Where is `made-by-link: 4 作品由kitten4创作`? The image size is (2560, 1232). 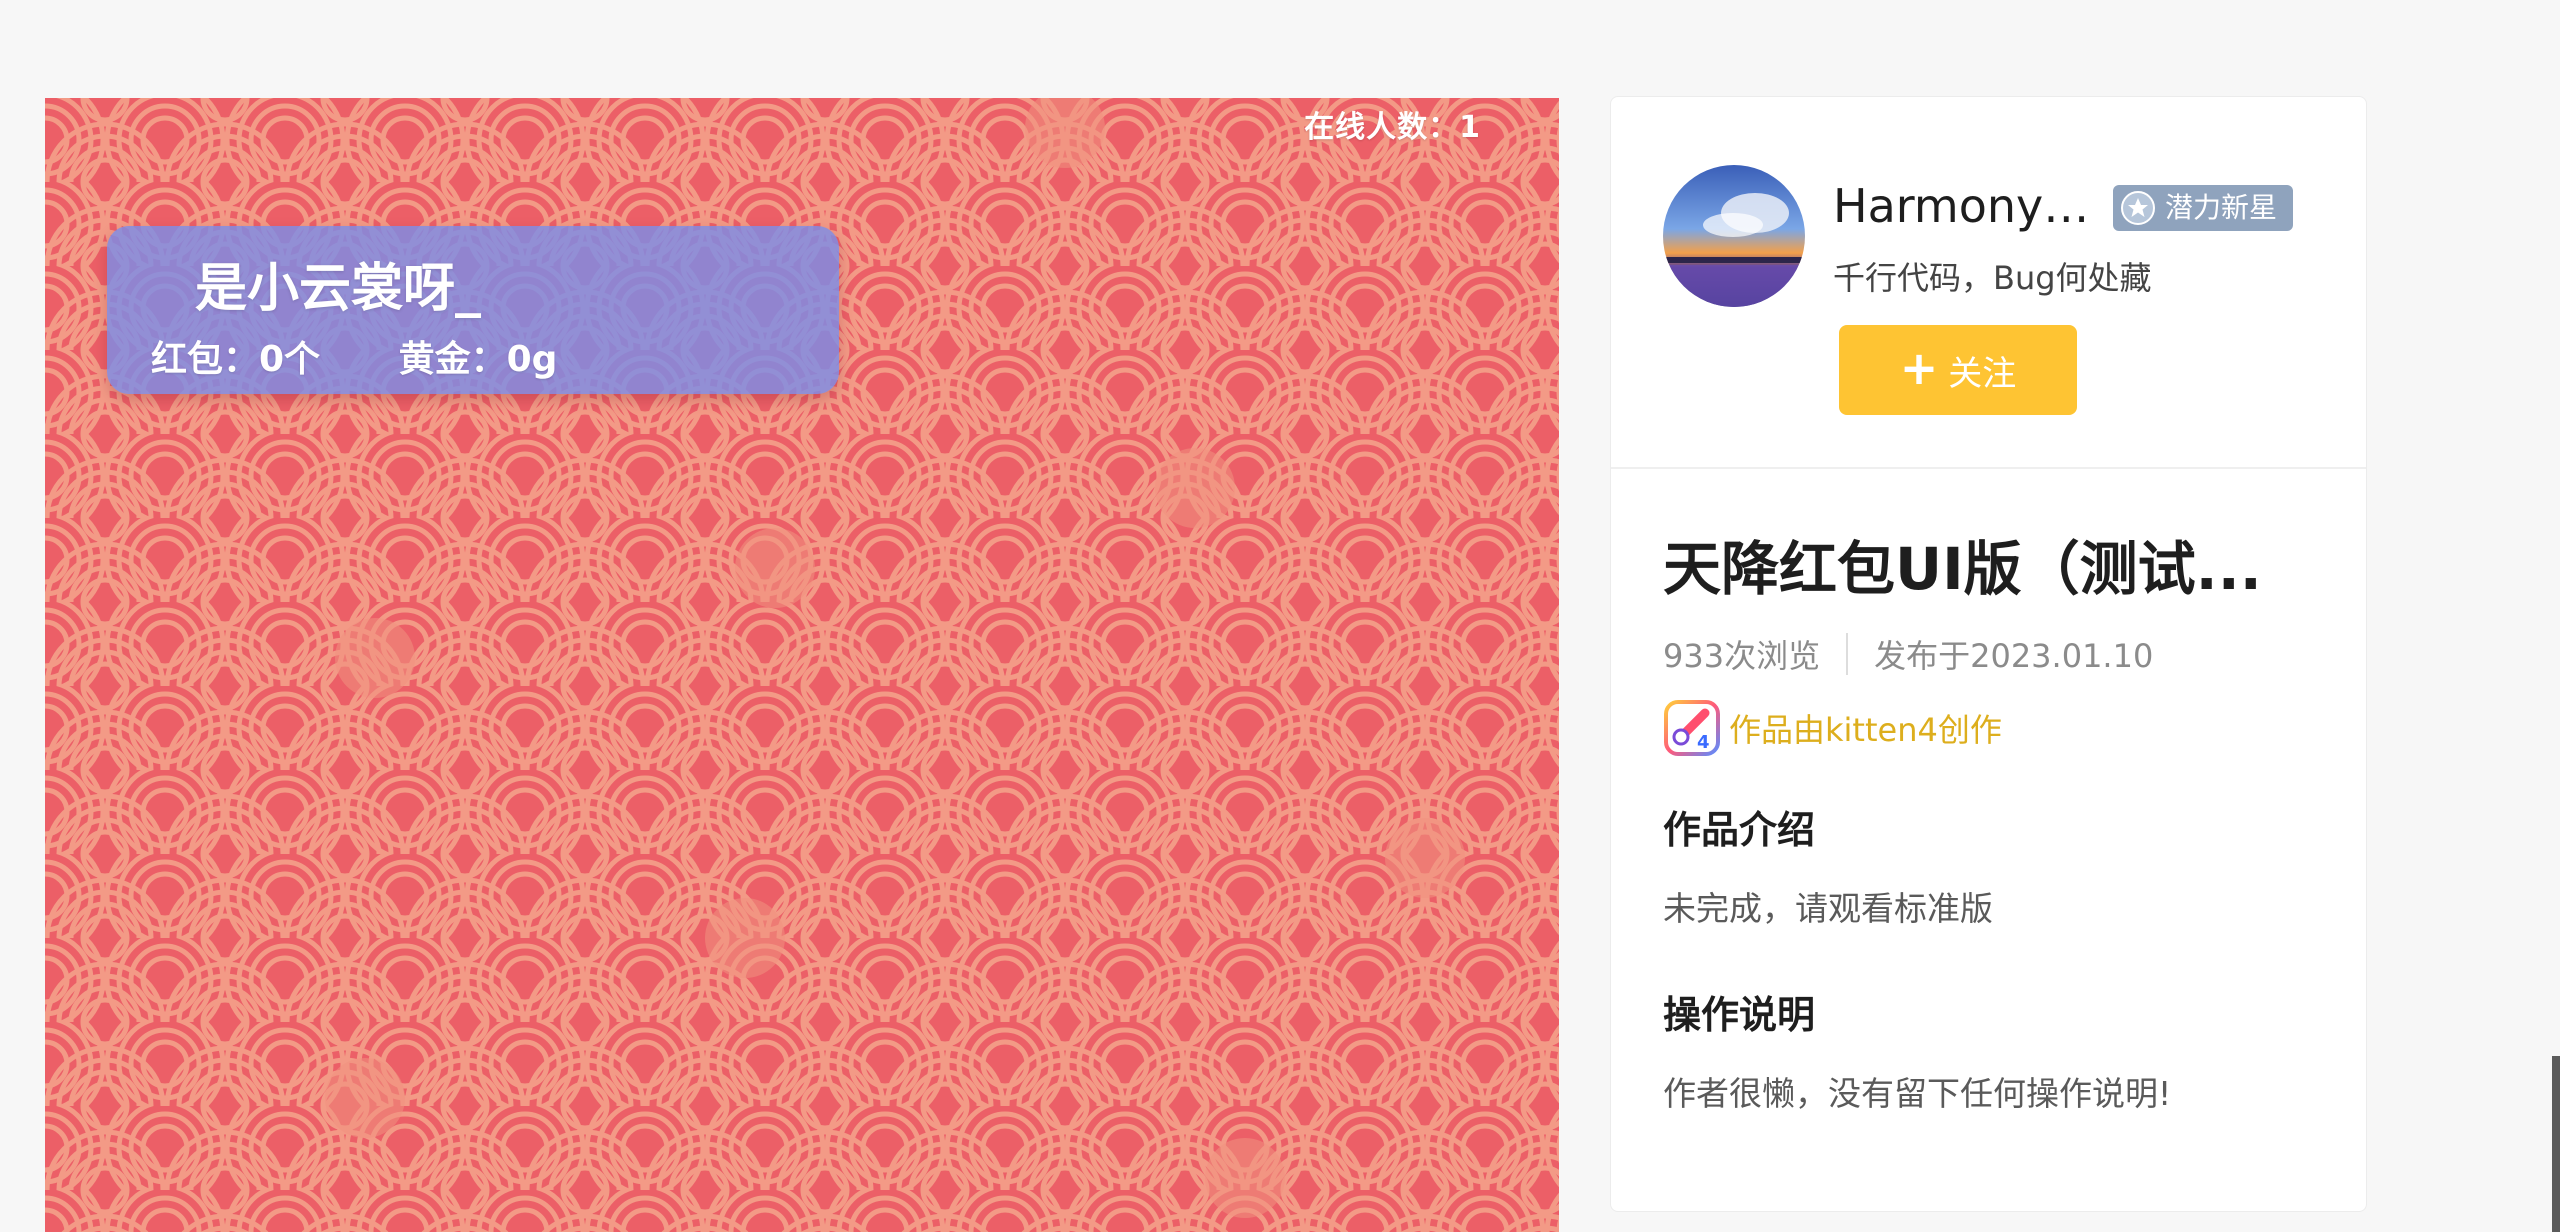 made-by-link: 4 作品由kitten4创作 is located at coordinates (1988, 728).